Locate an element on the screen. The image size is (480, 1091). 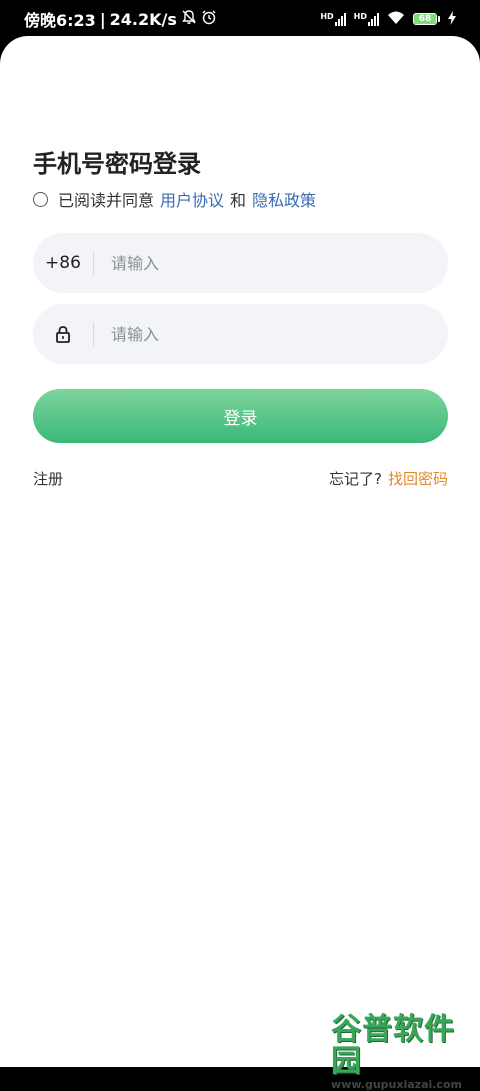
status-right: HD HD 68 is located at coordinates (388, 19).